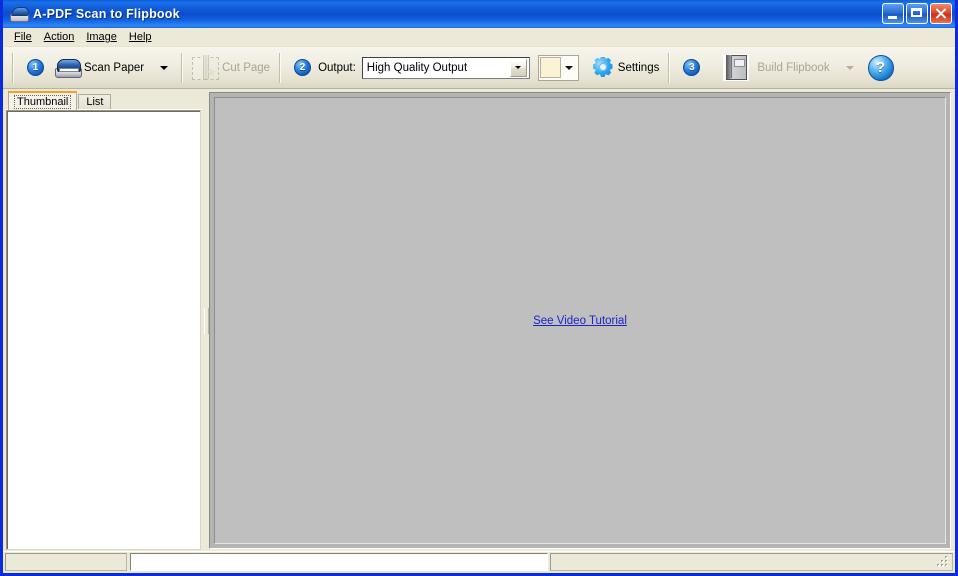 The width and height of the screenshot is (958, 576). What do you see at coordinates (66, 561) in the screenshot?
I see `status-left-panel` at bounding box center [66, 561].